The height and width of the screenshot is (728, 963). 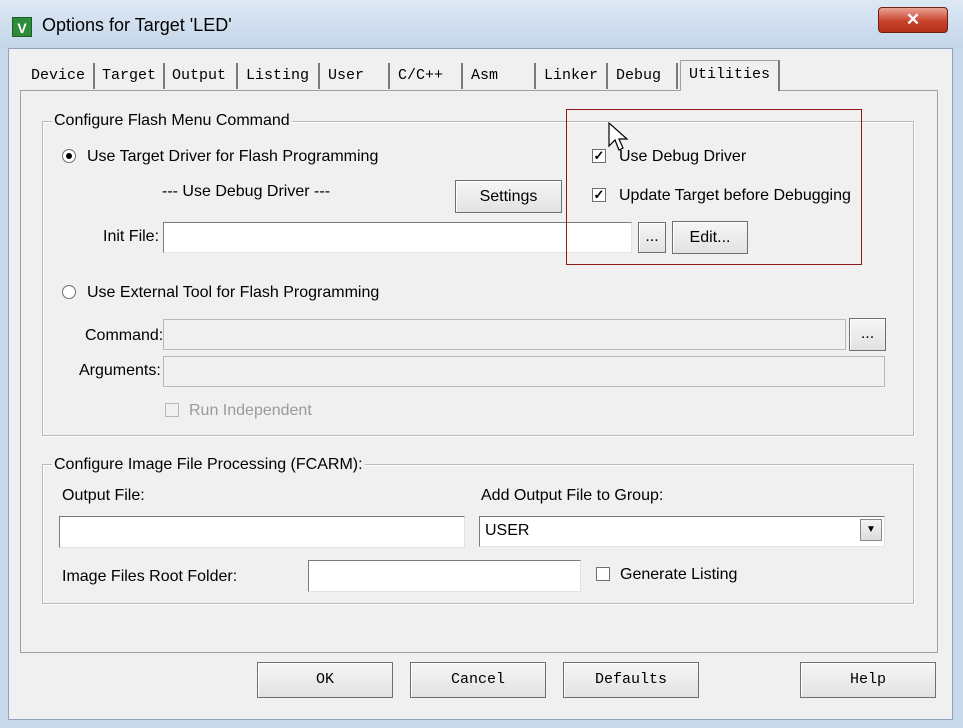 I want to click on use-external-tool-radio, so click(x=69, y=292).